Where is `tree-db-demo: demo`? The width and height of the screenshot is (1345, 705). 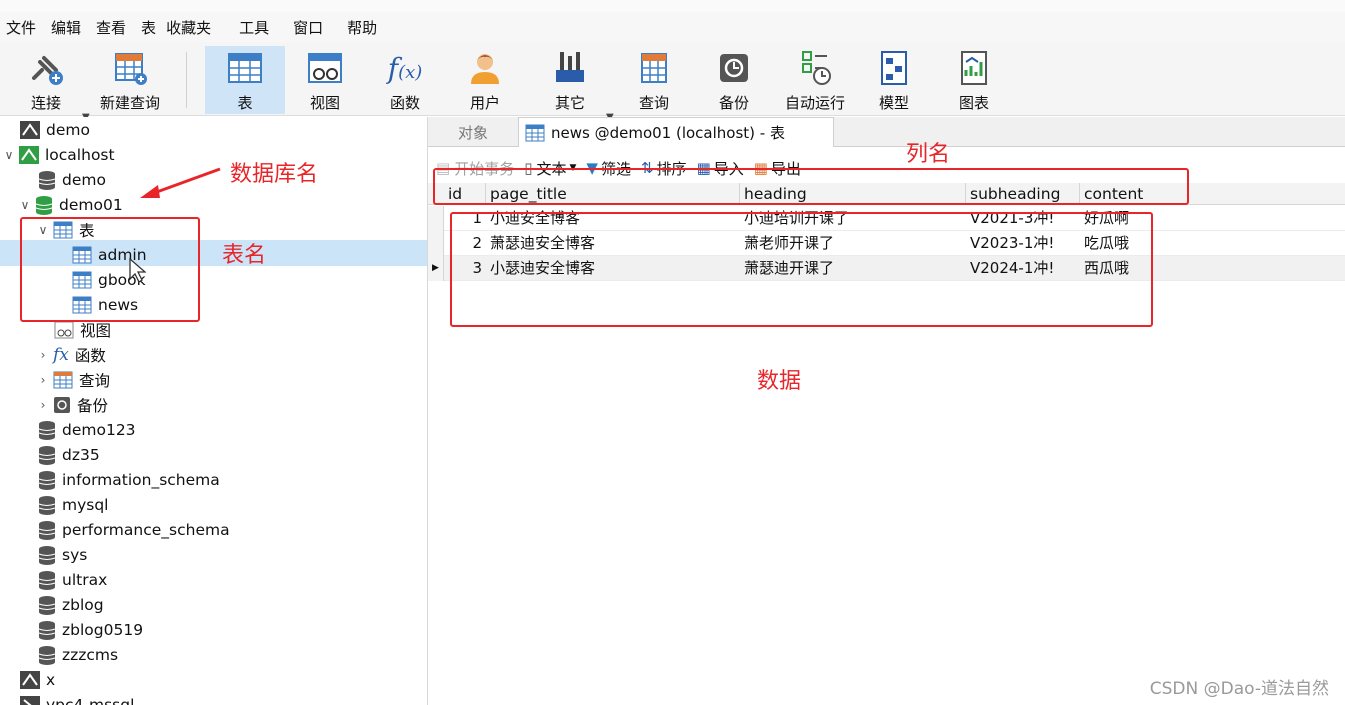
tree-db-demo: demo is located at coordinates (72, 179).